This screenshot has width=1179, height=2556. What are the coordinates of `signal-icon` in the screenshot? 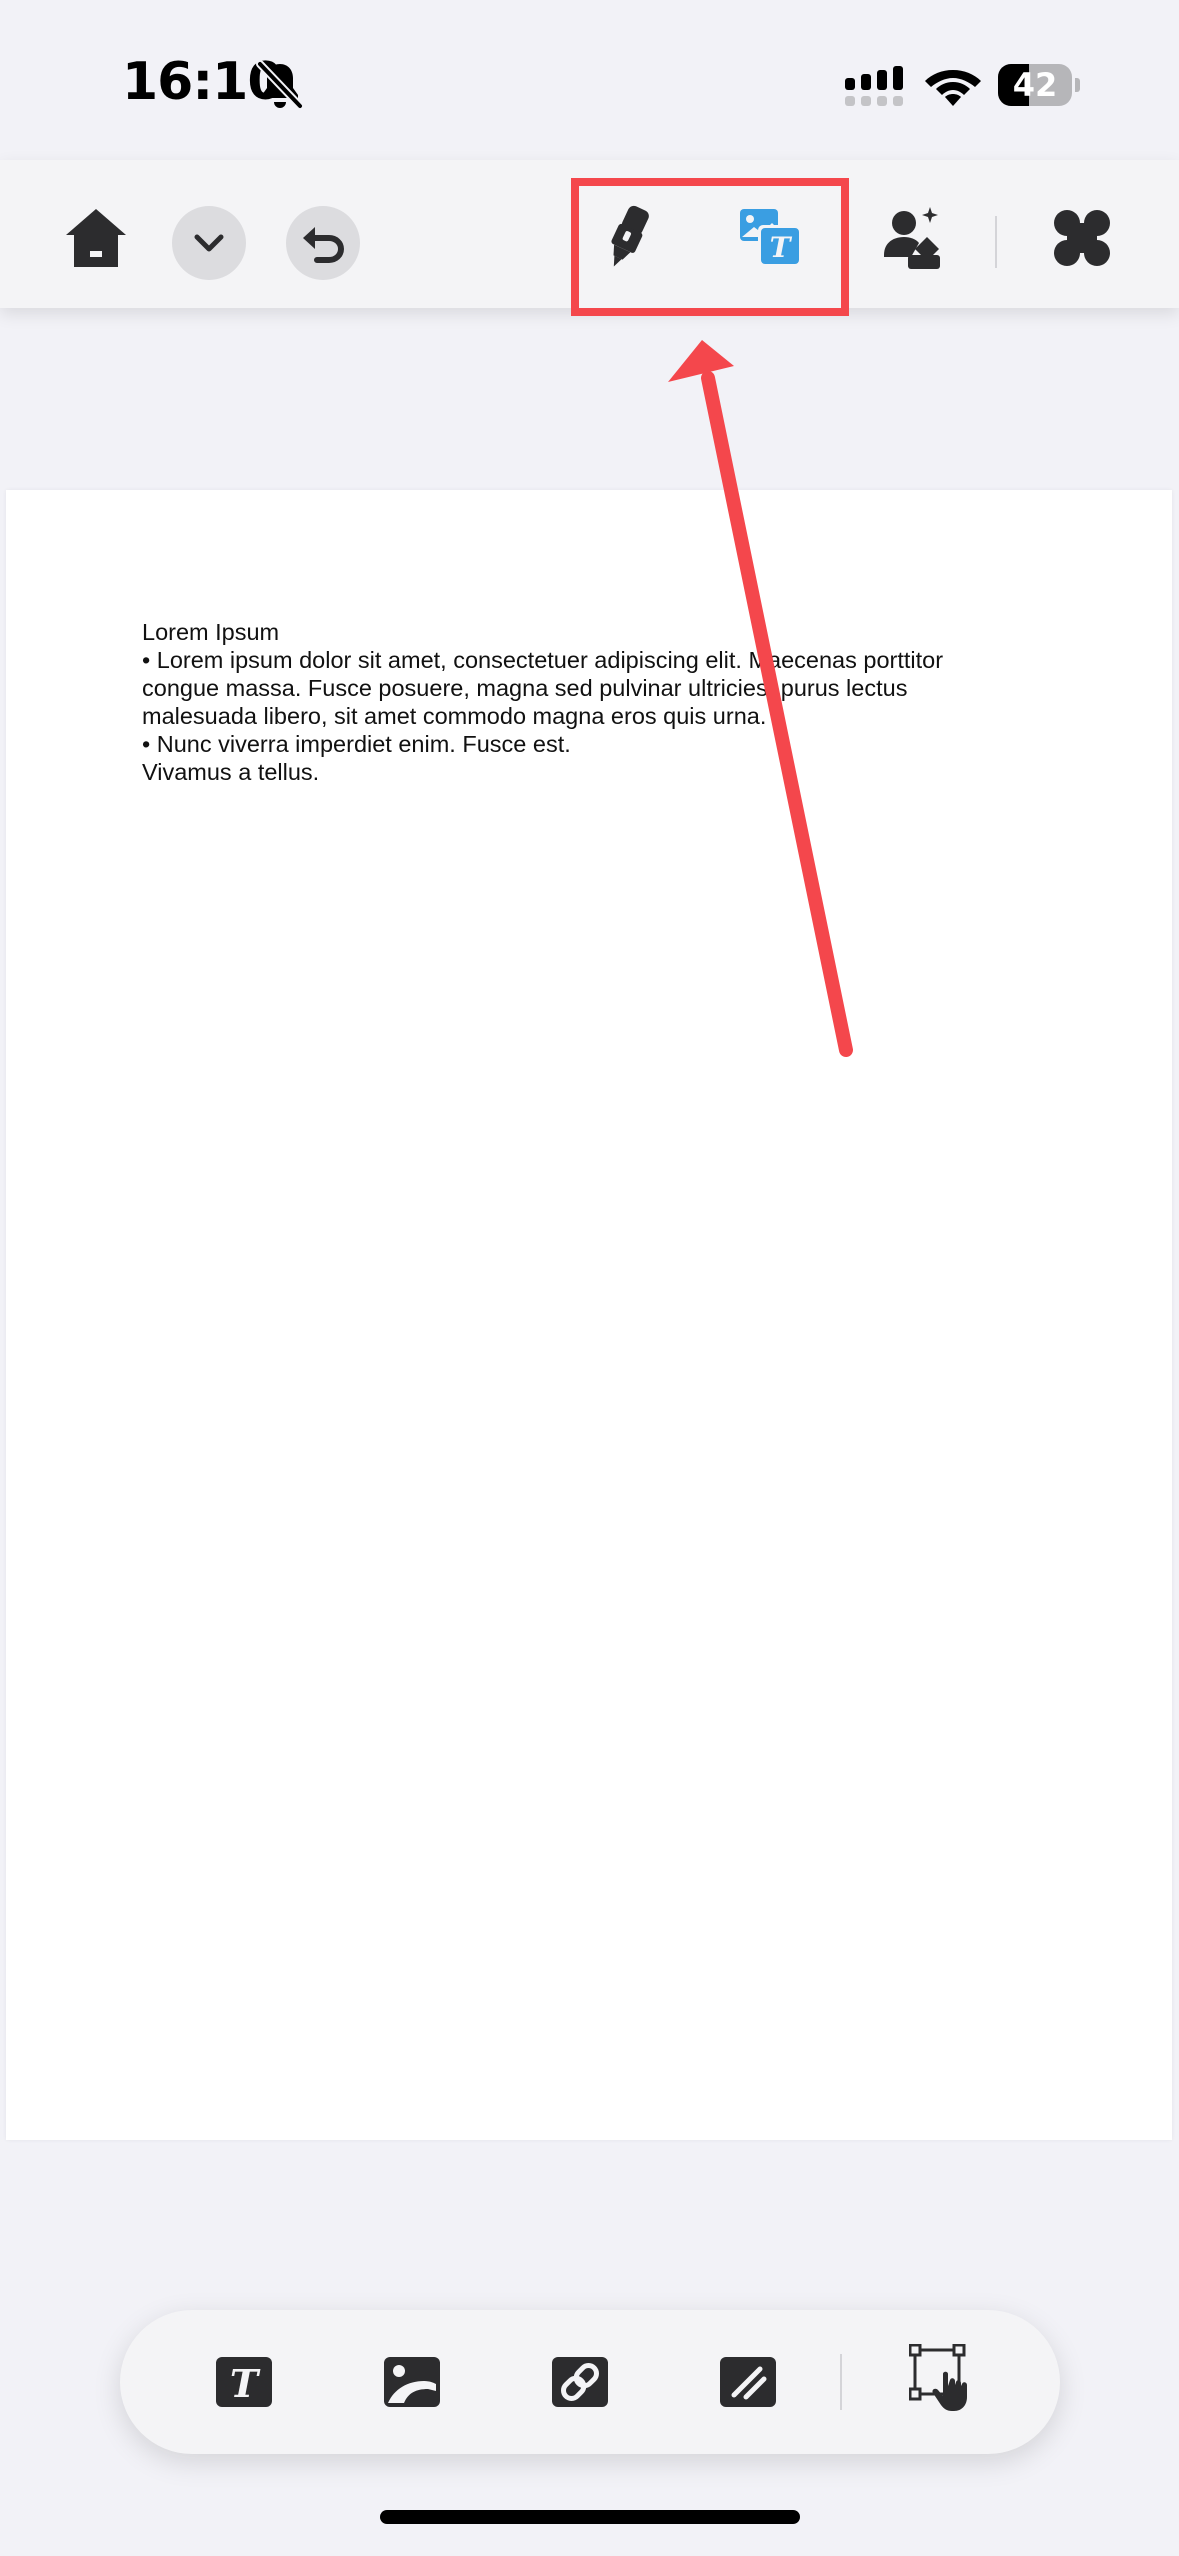 It's located at (874, 86).